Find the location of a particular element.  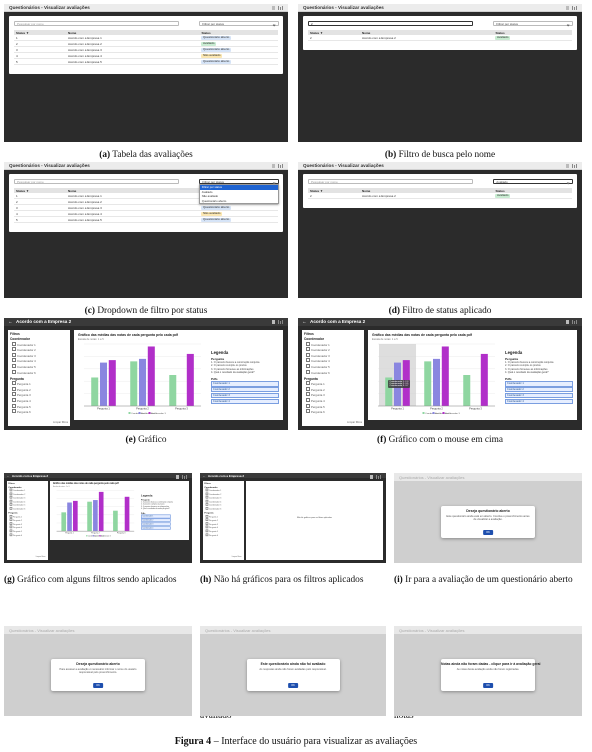

status-badge: Avaliado is located at coordinates (502, 195).